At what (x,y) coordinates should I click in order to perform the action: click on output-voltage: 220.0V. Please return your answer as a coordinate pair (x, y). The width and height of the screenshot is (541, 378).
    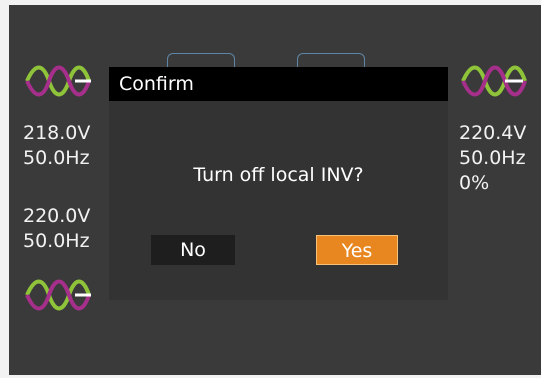
    Looking at the image, I should click on (57, 216).